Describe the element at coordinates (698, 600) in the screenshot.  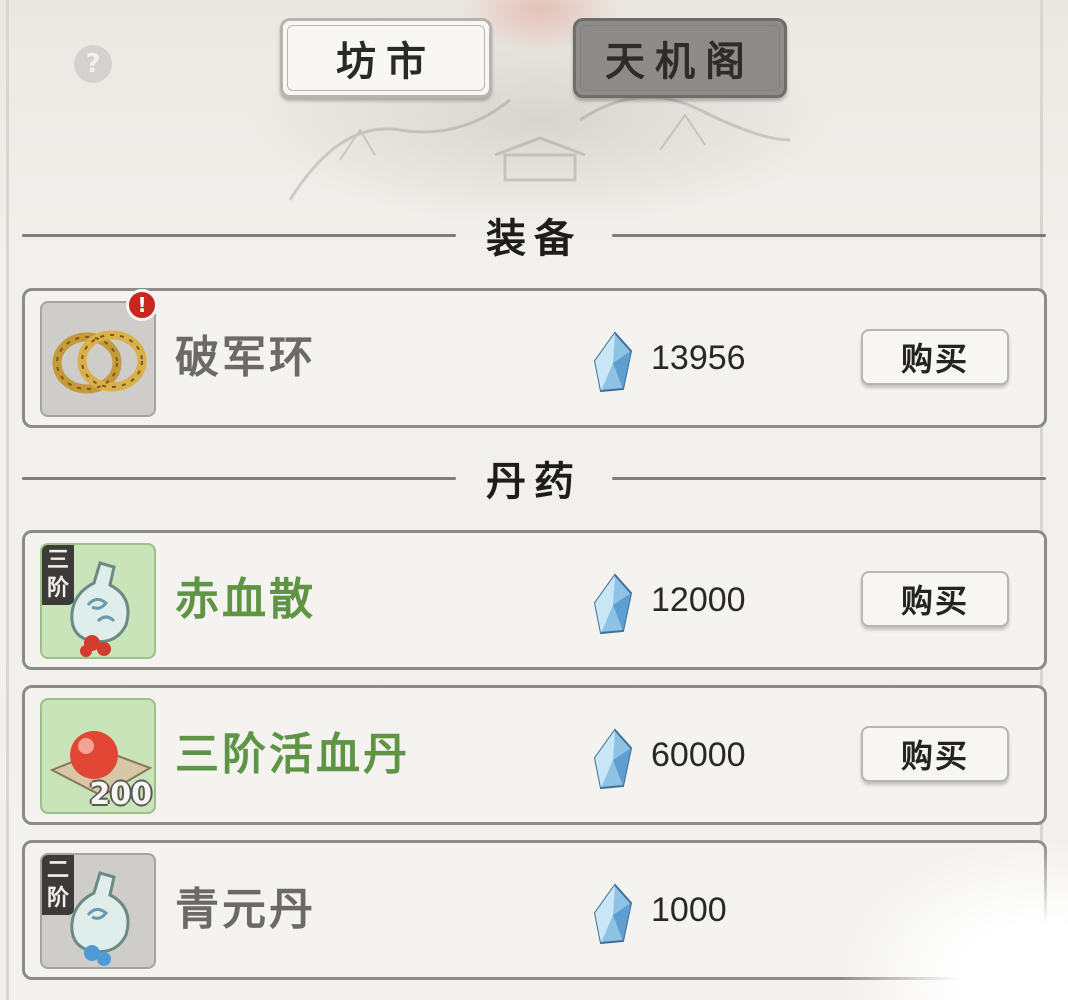
I see `item-price: 12000` at that location.